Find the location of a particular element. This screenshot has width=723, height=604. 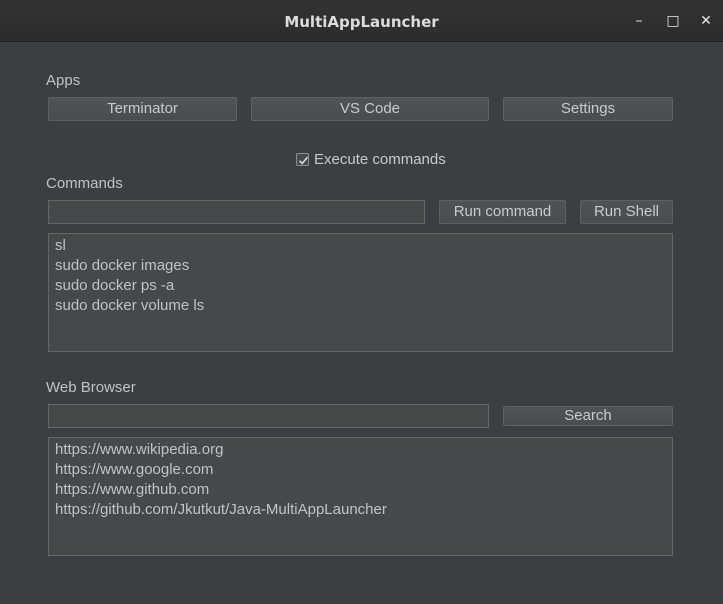

execute-commands-checkbox is located at coordinates (302, 159).